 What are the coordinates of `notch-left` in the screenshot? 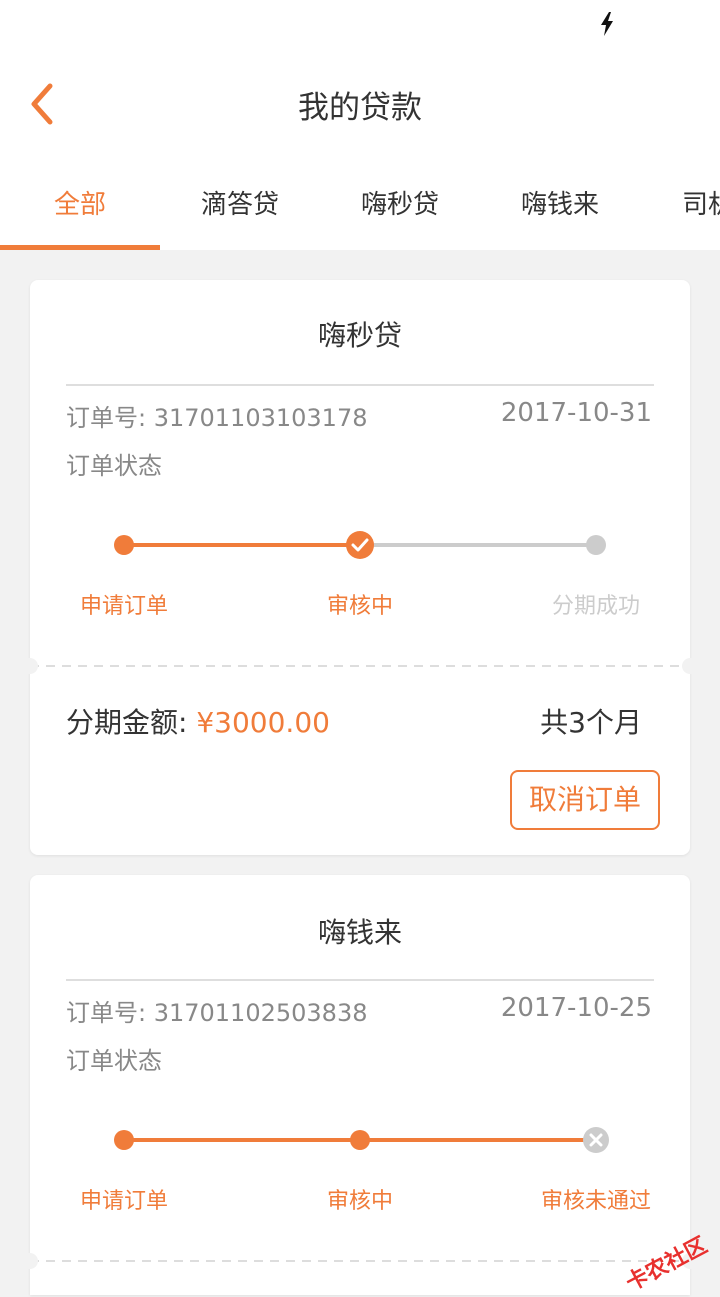 It's located at (30, 1261).